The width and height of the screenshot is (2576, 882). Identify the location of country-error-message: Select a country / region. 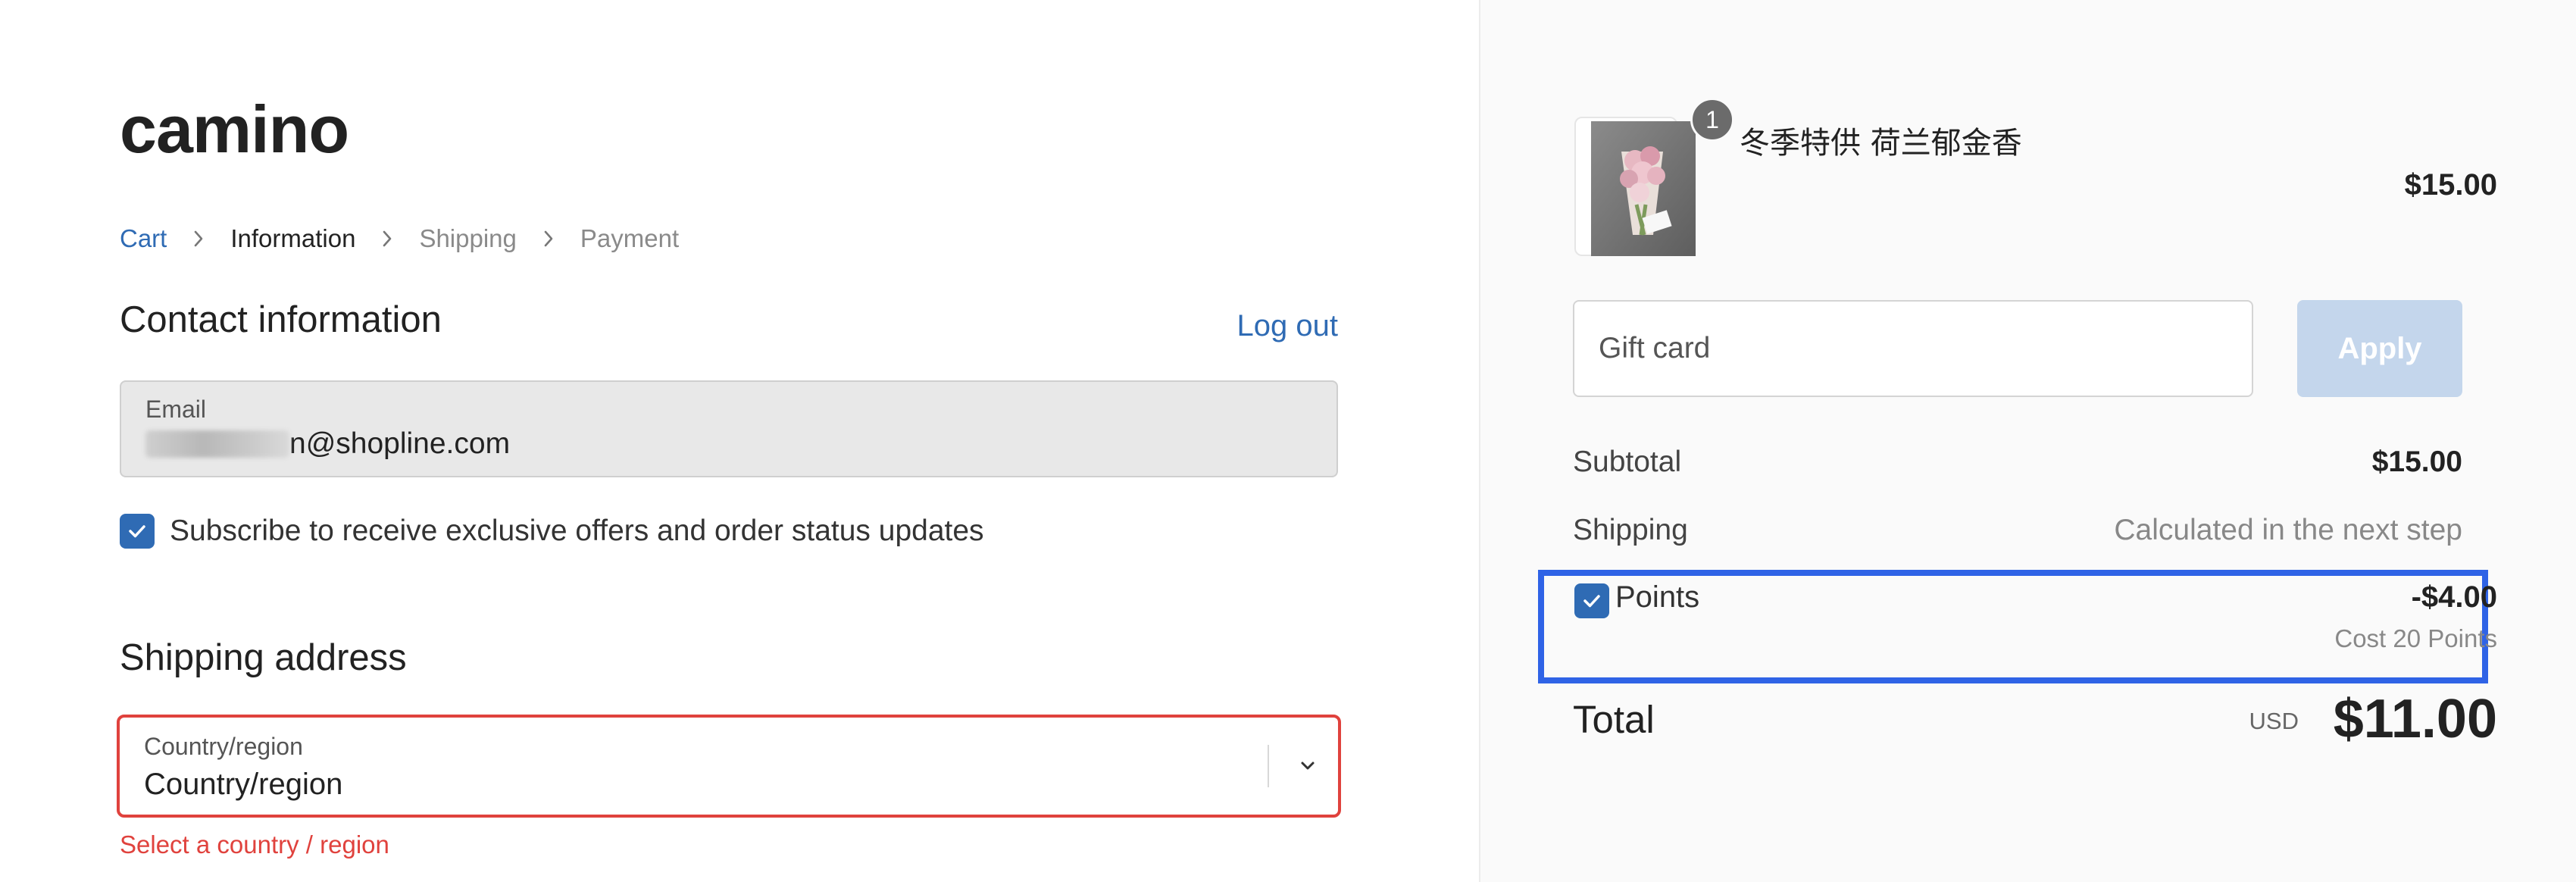
(254, 844).